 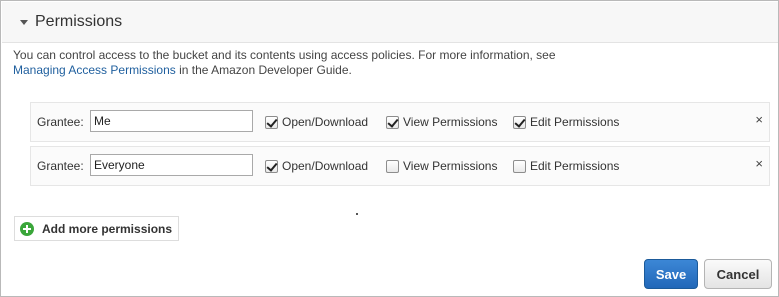 I want to click on add-more-permissions-label: Add more permissions, so click(x=107, y=228).